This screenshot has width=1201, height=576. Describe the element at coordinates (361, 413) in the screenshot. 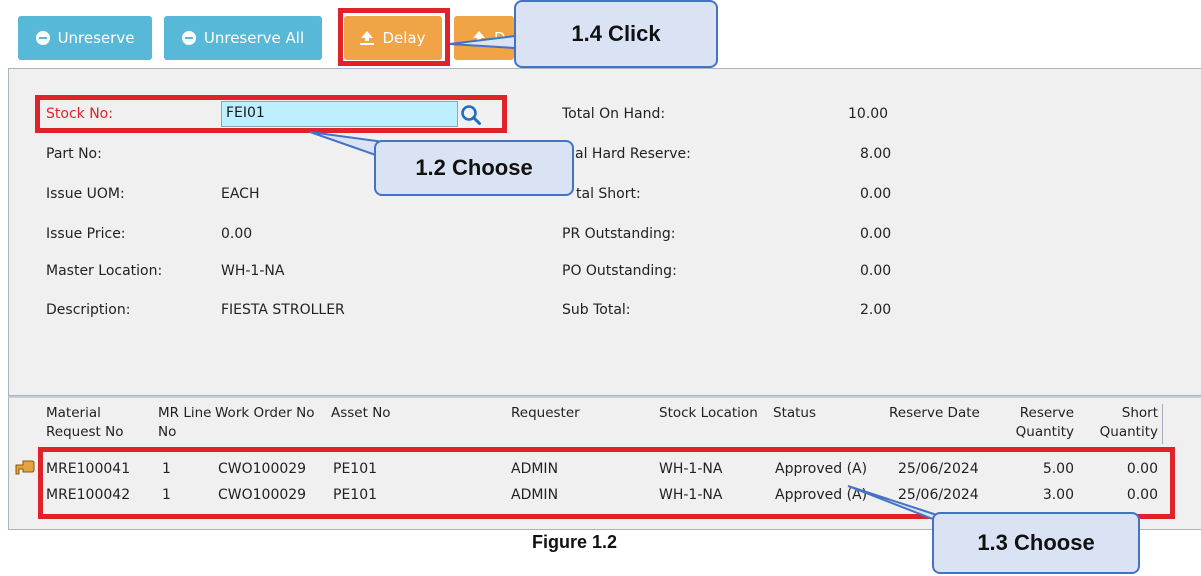

I see `col-asset-no: Asset No` at that location.